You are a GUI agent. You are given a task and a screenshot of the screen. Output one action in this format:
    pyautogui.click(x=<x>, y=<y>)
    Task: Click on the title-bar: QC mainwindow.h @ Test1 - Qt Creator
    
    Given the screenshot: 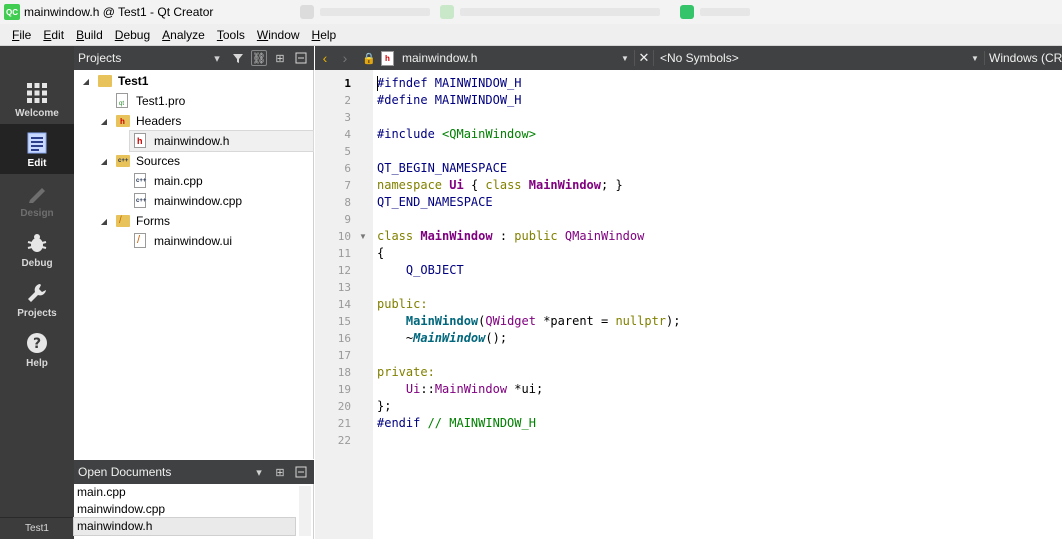 What is the action you would take?
    pyautogui.click(x=531, y=12)
    